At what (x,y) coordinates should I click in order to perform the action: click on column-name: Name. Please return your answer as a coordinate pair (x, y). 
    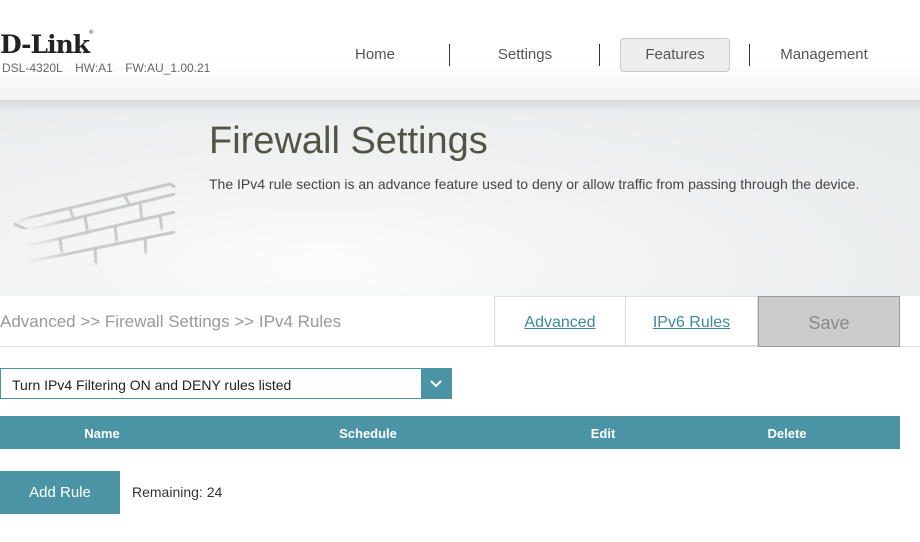
    Looking at the image, I should click on (102, 433).